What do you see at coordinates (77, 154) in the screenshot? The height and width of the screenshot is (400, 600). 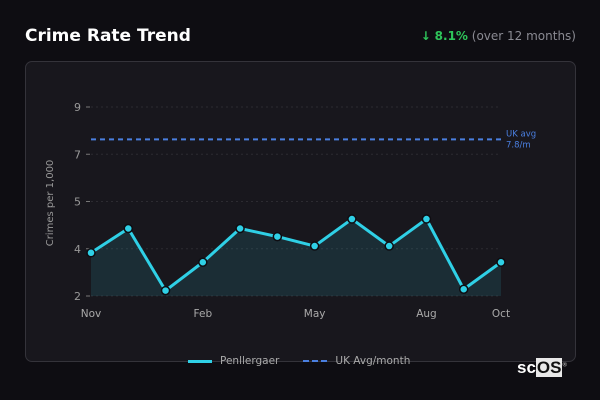 I see `y-tick-label: 7` at bounding box center [77, 154].